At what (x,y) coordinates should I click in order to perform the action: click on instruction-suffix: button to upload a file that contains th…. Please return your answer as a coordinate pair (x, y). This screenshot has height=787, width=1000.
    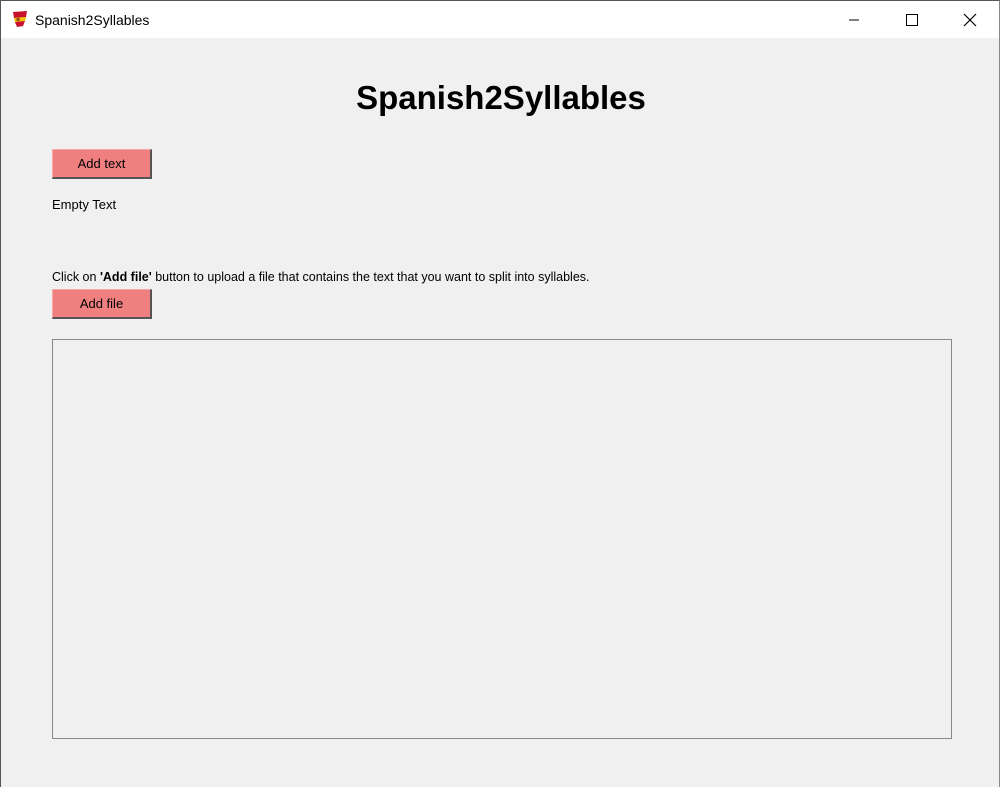
    Looking at the image, I should click on (370, 277).